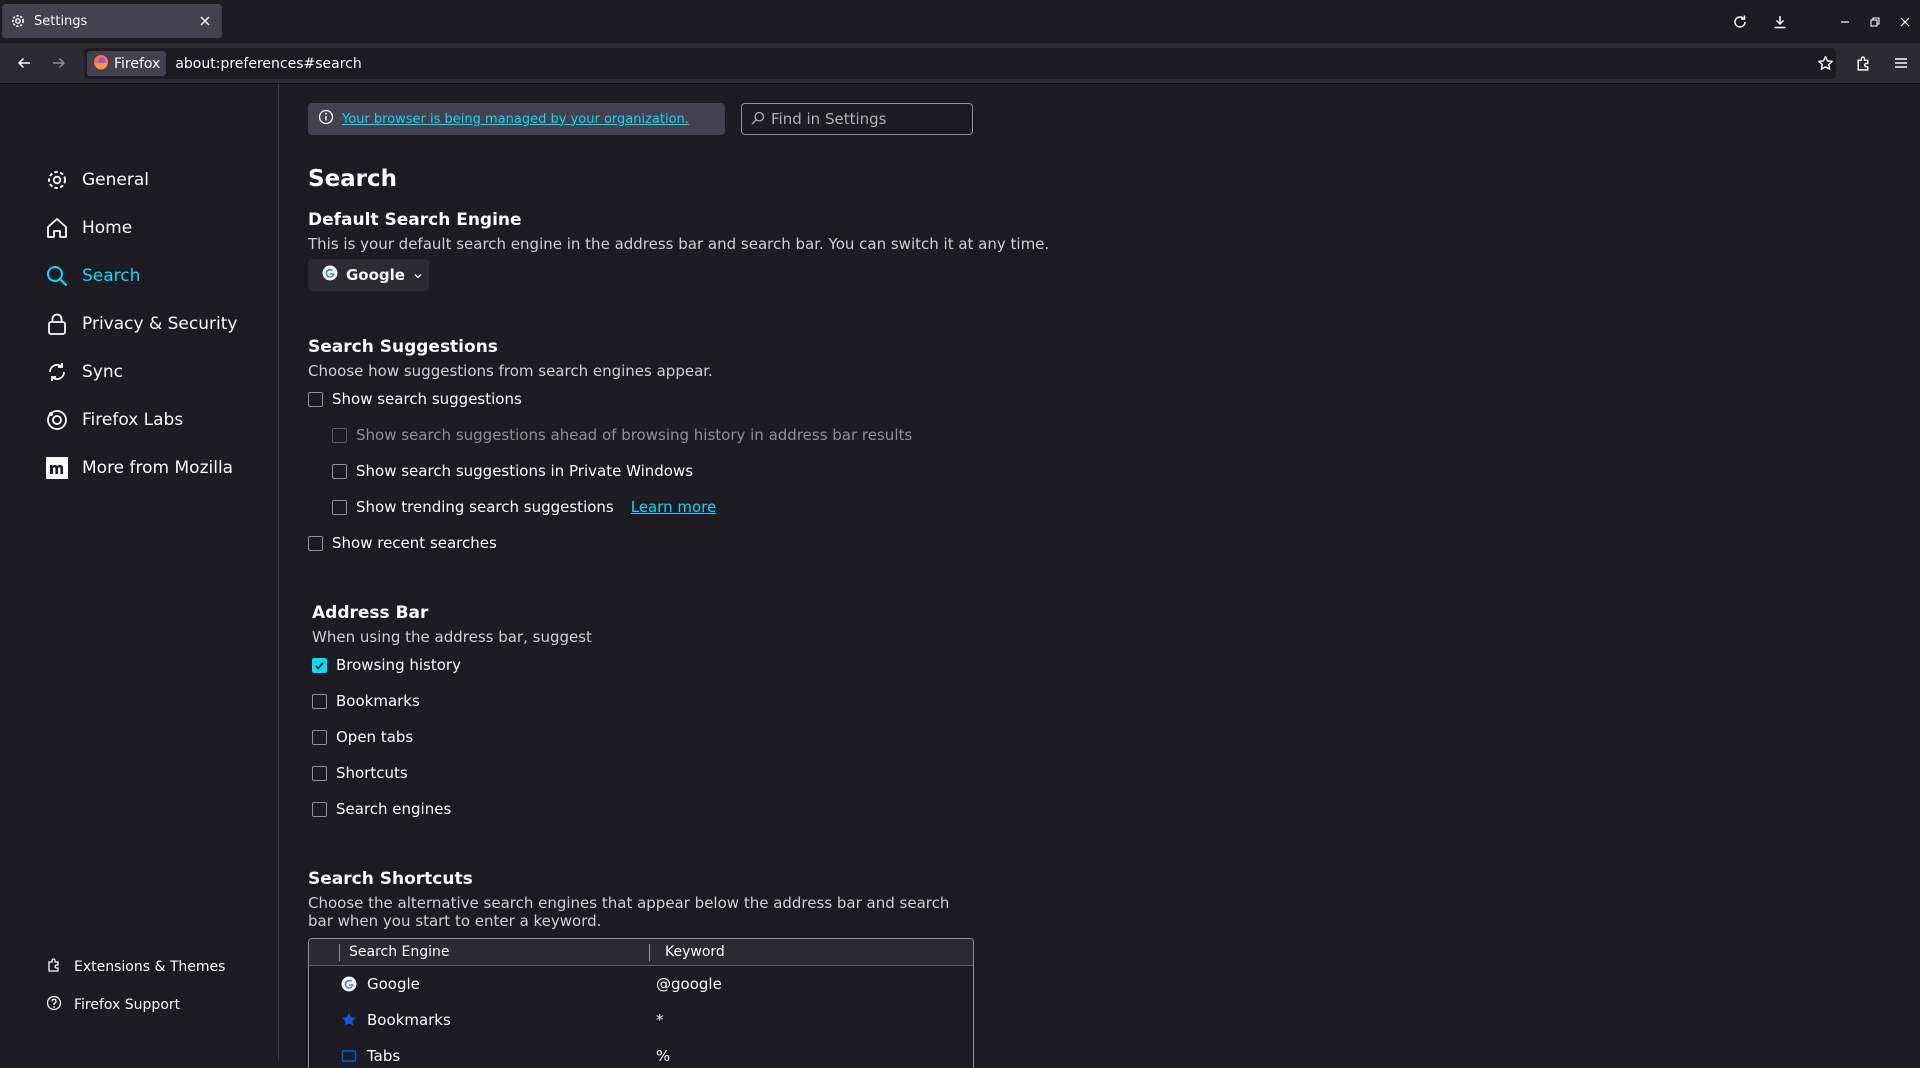 The height and width of the screenshot is (1068, 1920). I want to click on sidebar-item-general: General, so click(154, 180).